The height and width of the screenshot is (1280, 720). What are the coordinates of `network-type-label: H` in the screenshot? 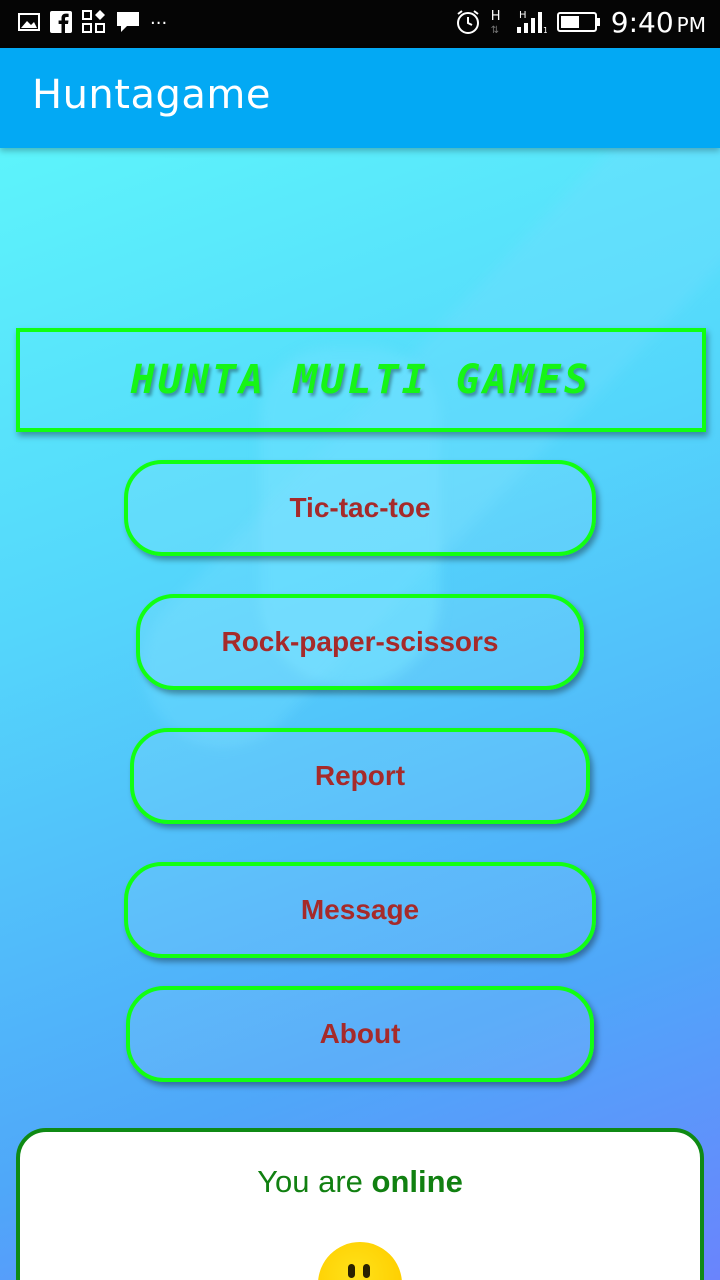 It's located at (495, 16).